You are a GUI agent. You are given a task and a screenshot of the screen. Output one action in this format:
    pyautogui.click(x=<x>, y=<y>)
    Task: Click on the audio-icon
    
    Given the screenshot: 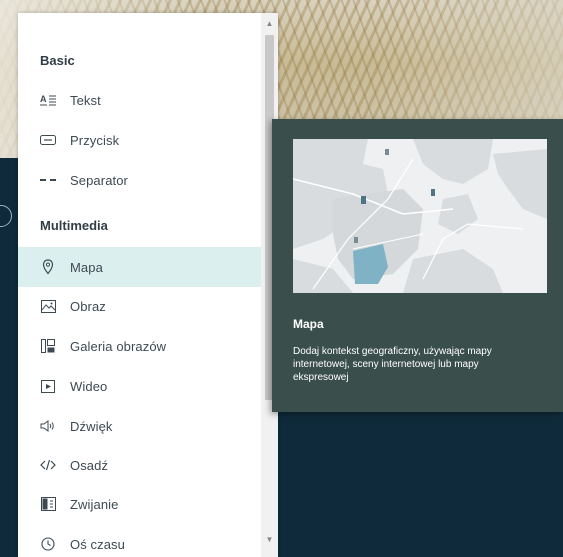 What is the action you would take?
    pyautogui.click(x=48, y=426)
    